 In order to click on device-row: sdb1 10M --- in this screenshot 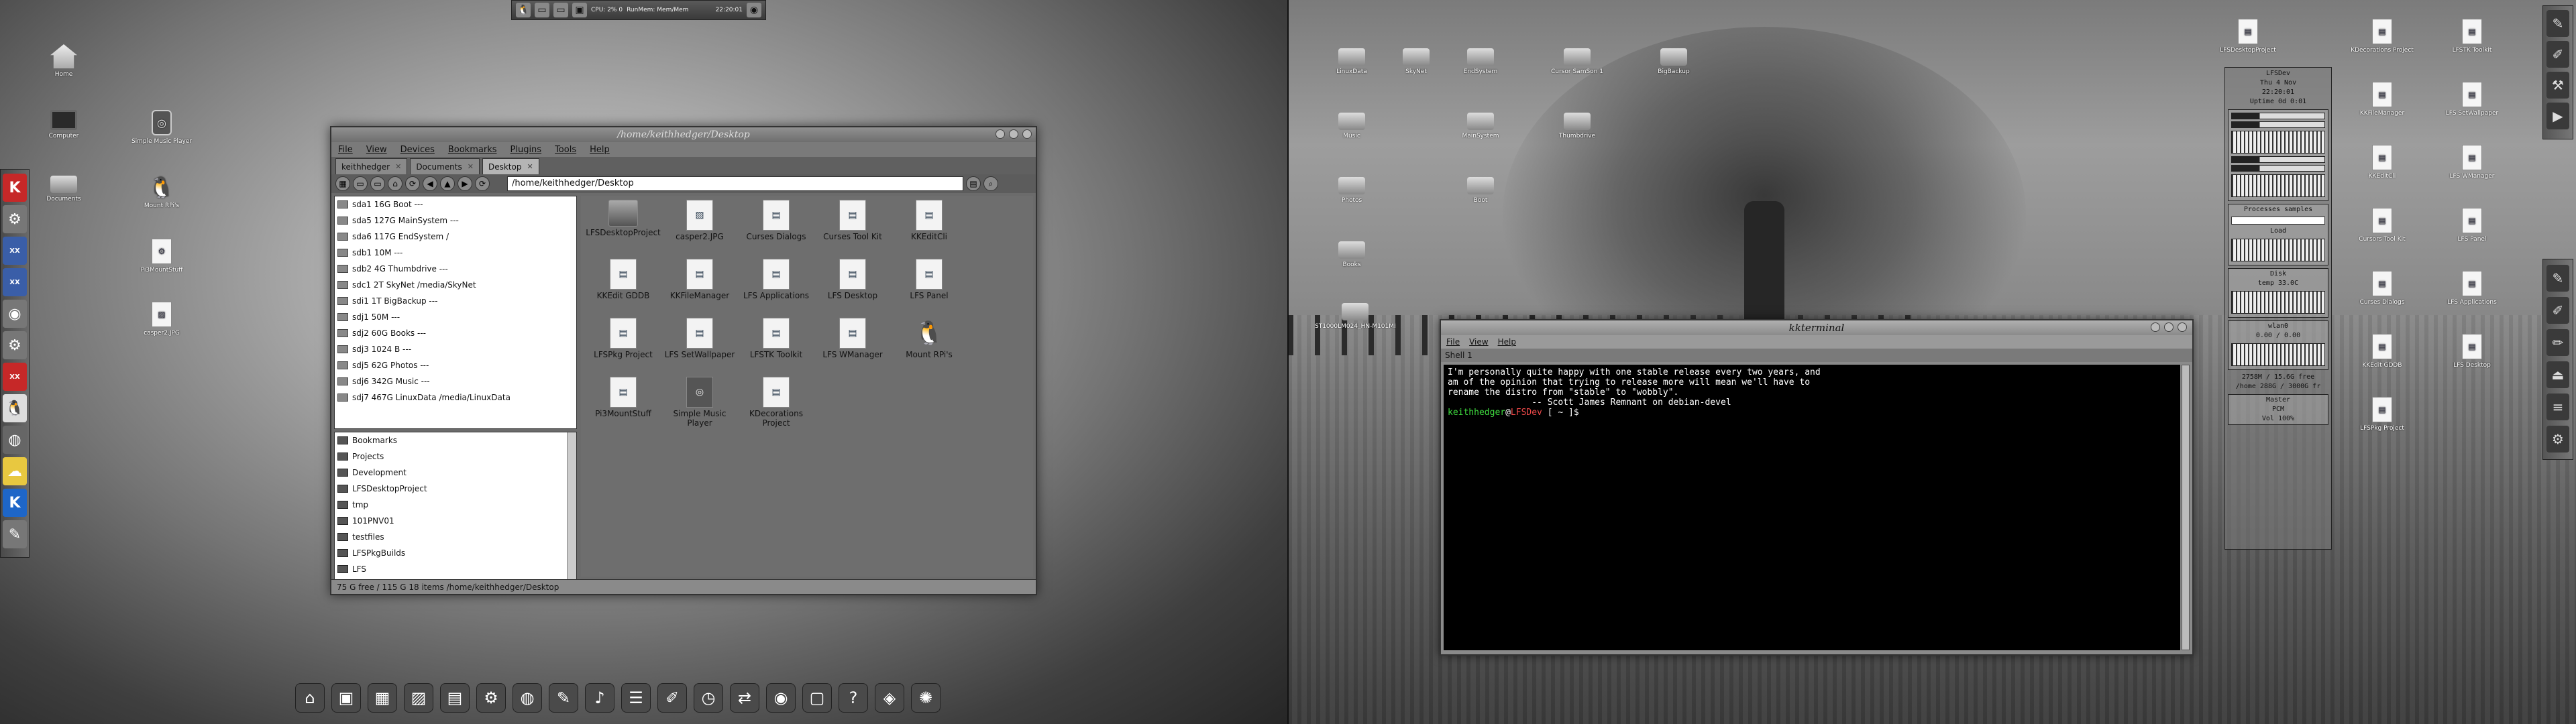, I will do `click(455, 253)`.